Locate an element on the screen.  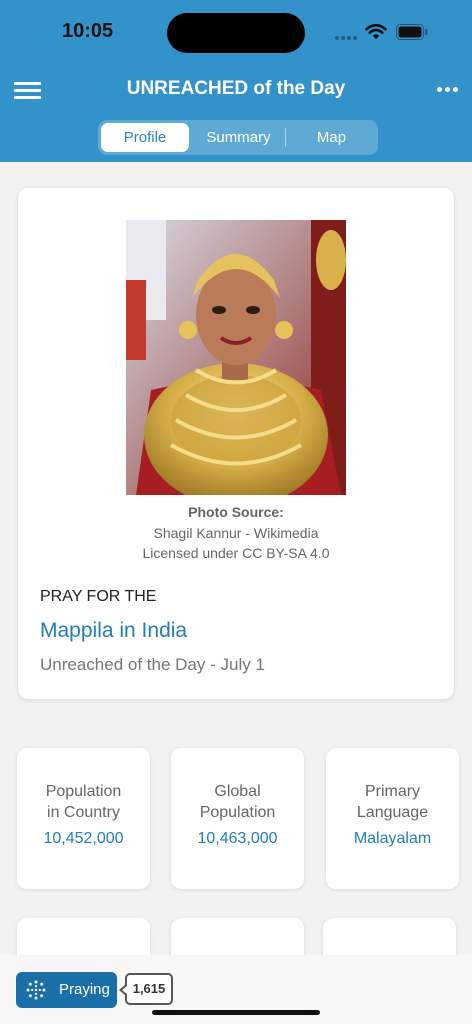
cellular-signal-icon is located at coordinates (346, 38).